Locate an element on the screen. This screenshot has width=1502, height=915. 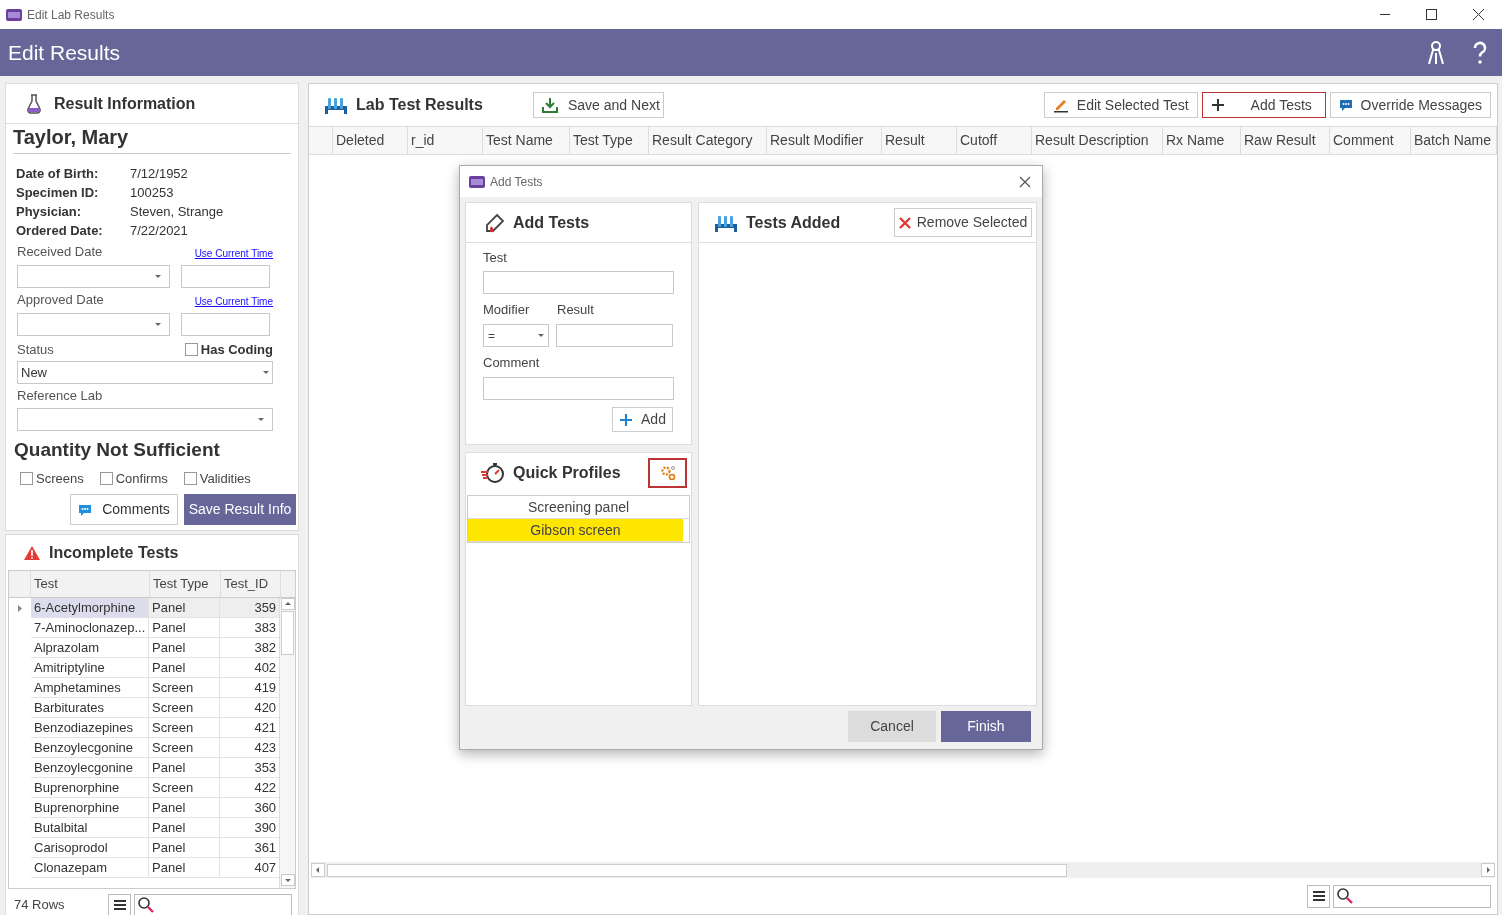
table-cell: Butalbital is located at coordinates (90, 828).